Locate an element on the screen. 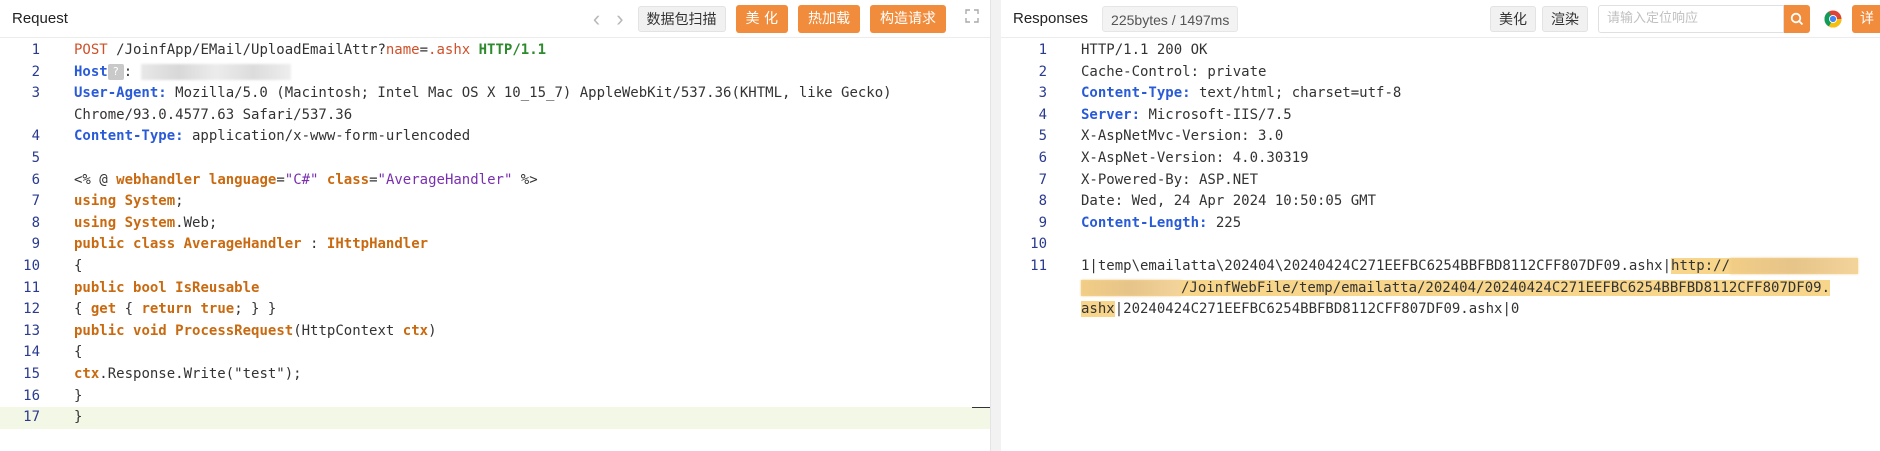  chevron-left-icon: ‹ is located at coordinates (596, 18).